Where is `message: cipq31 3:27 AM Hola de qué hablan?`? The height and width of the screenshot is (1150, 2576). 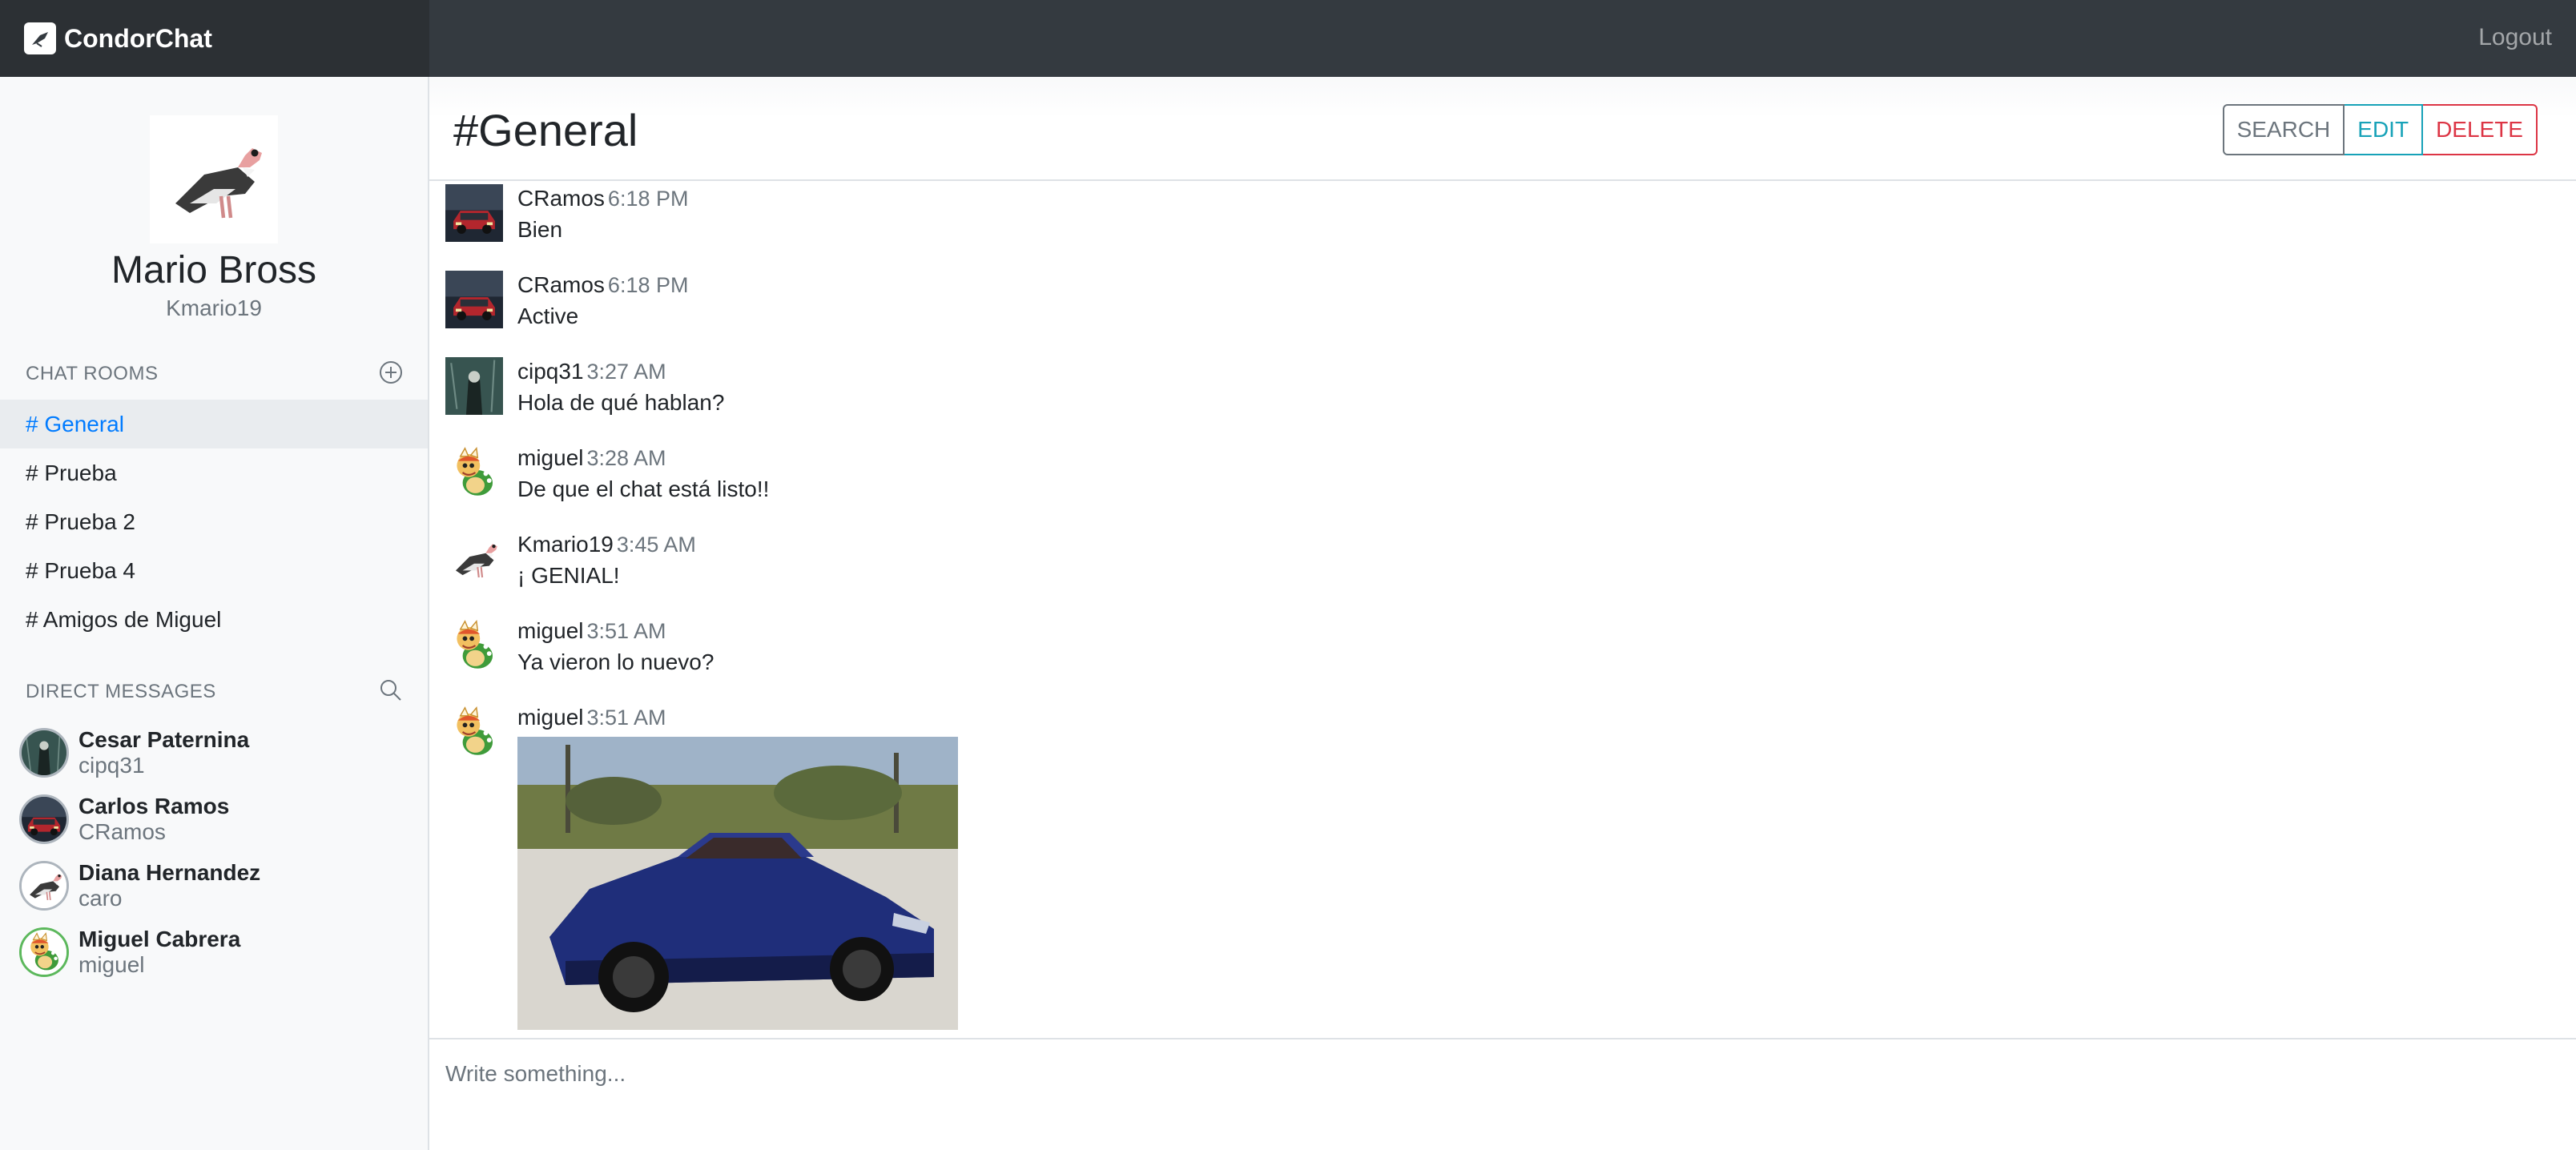 message: cipq31 3:27 AM Hola de qué hablan? is located at coordinates (584, 388).